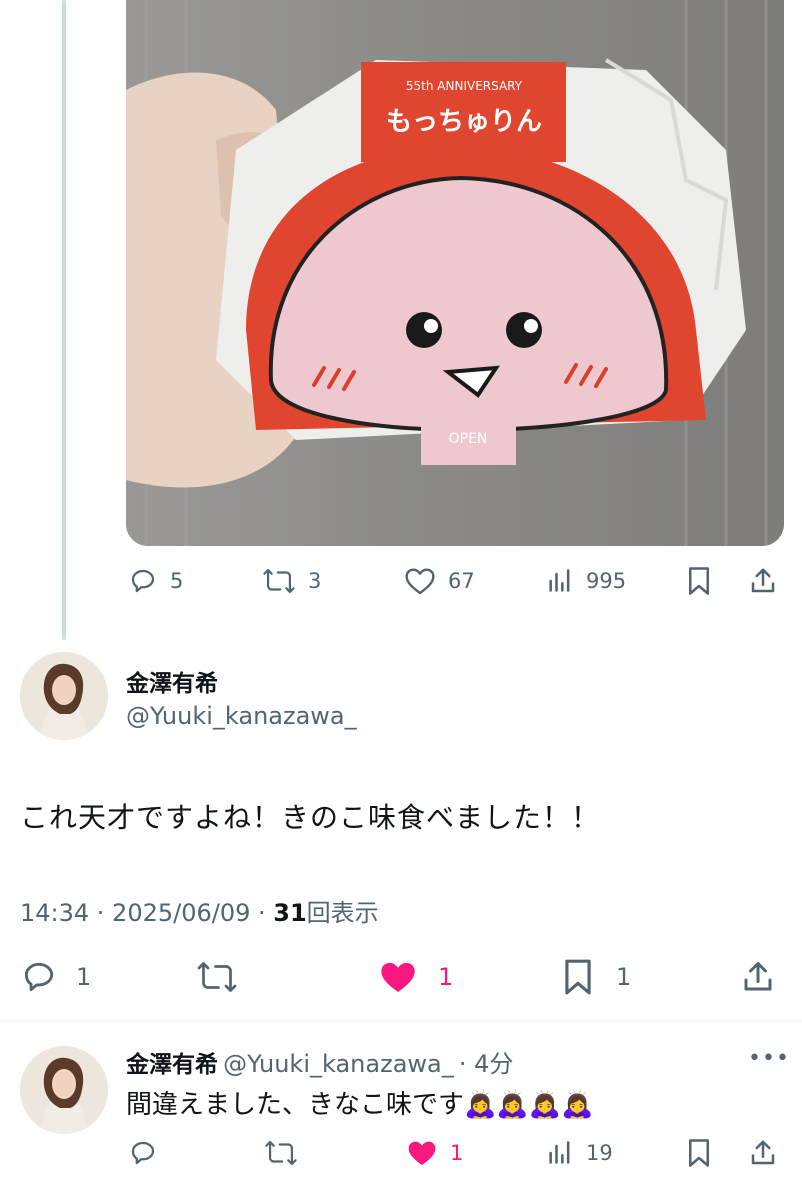  I want to click on main-reply-action: 1, so click(55, 977).